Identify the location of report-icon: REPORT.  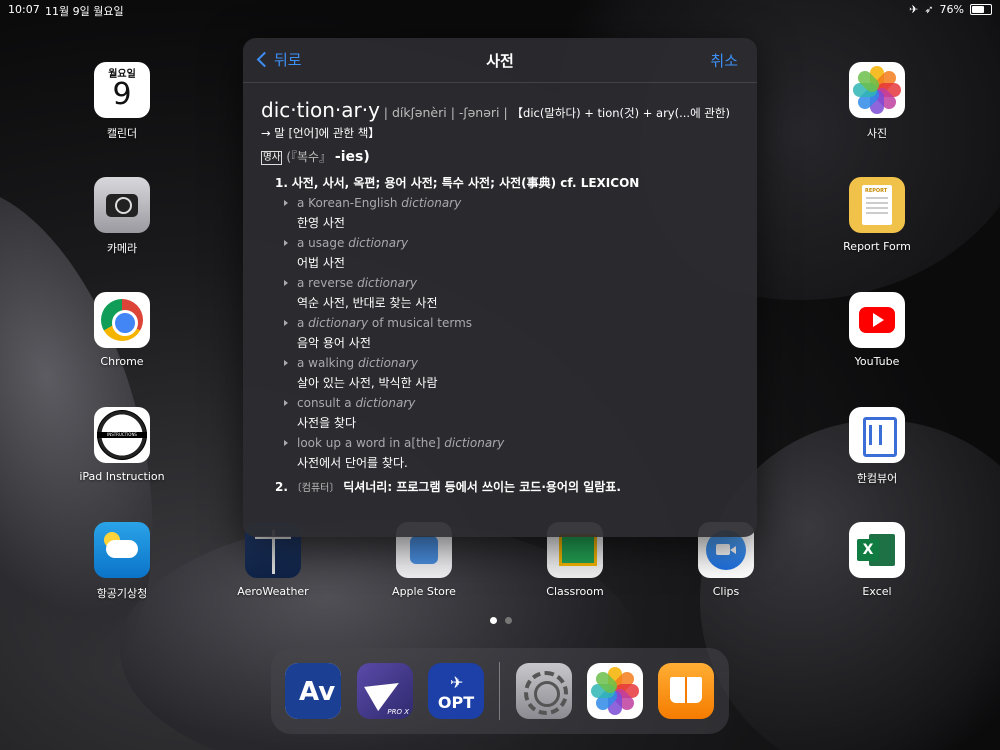
(877, 205).